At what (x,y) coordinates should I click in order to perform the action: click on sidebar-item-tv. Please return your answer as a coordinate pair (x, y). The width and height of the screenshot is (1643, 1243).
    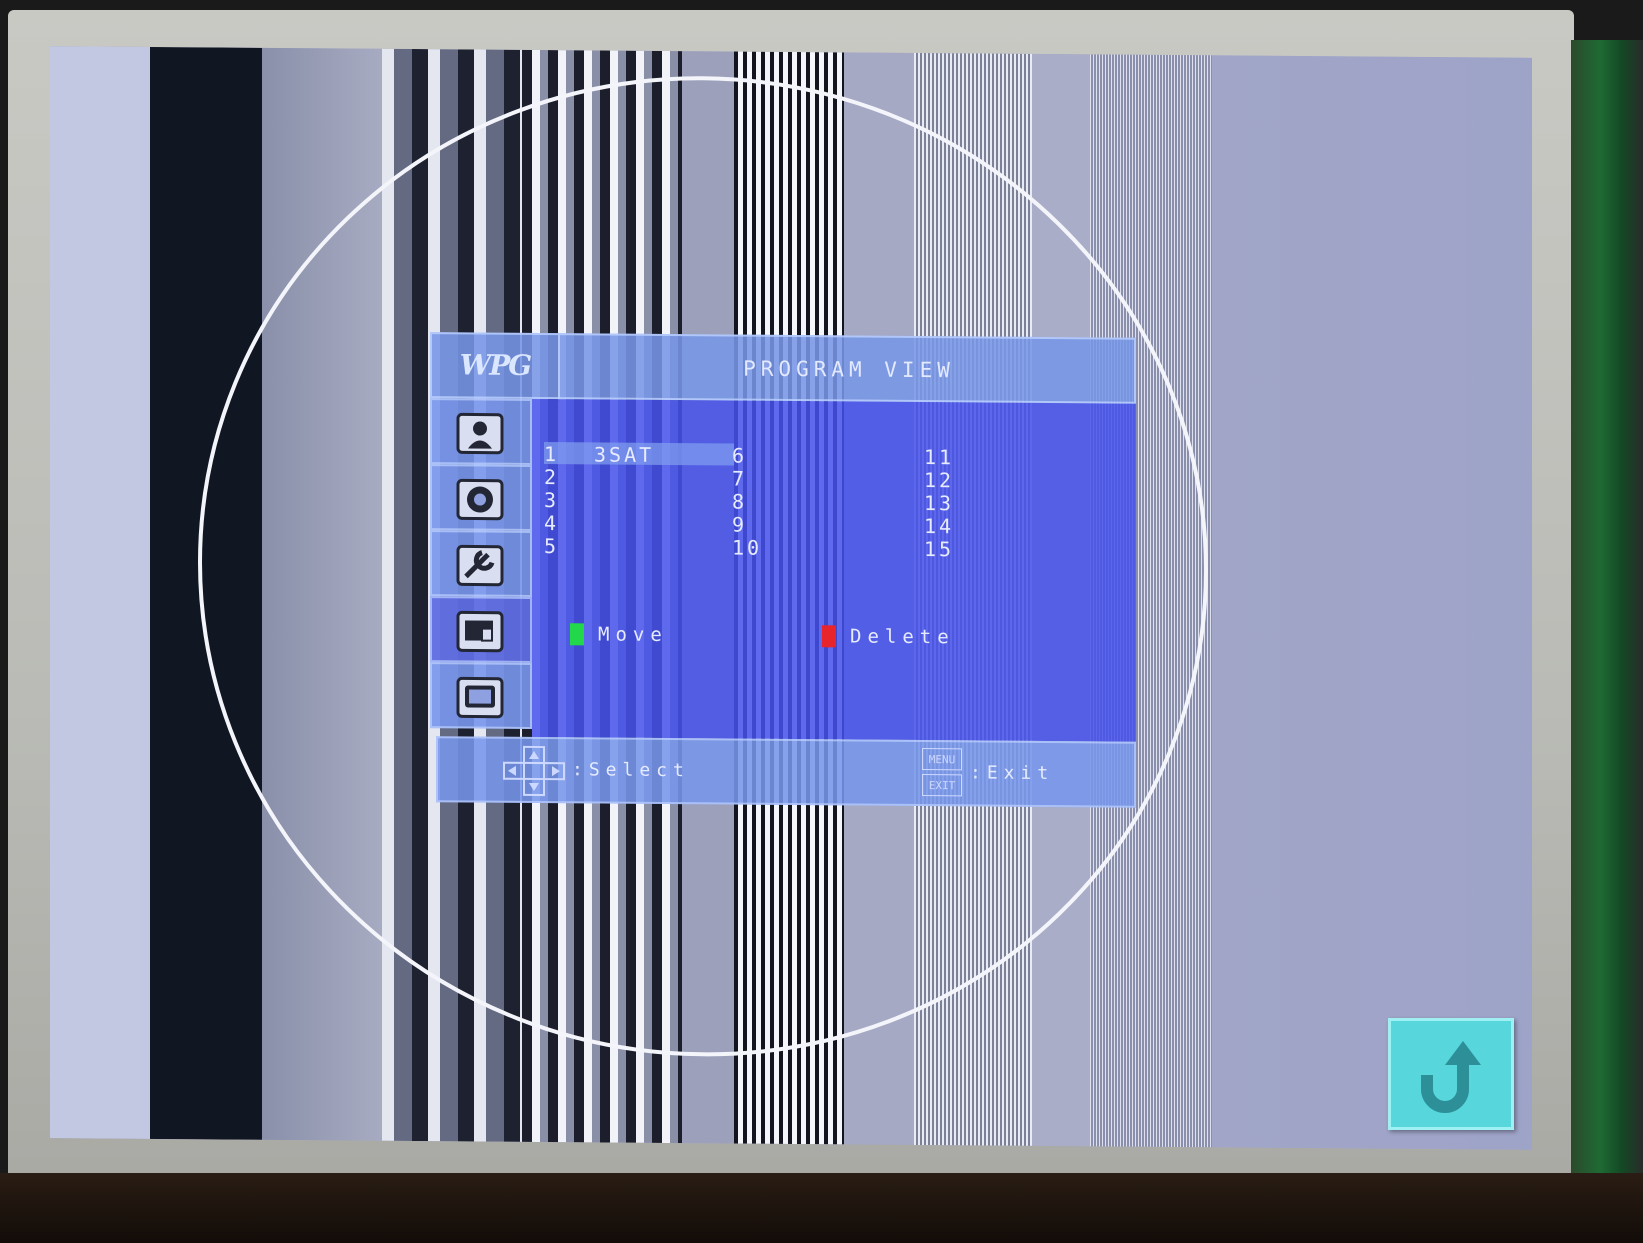
    Looking at the image, I should click on (481, 695).